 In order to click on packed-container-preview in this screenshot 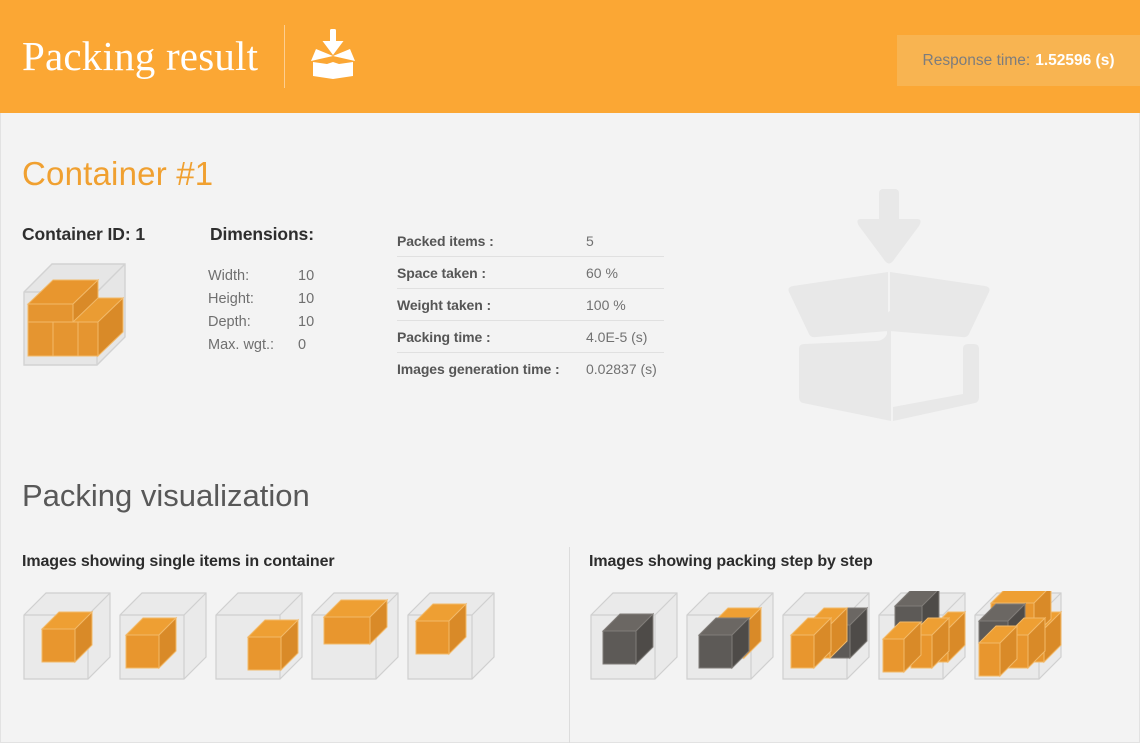, I will do `click(74, 317)`.